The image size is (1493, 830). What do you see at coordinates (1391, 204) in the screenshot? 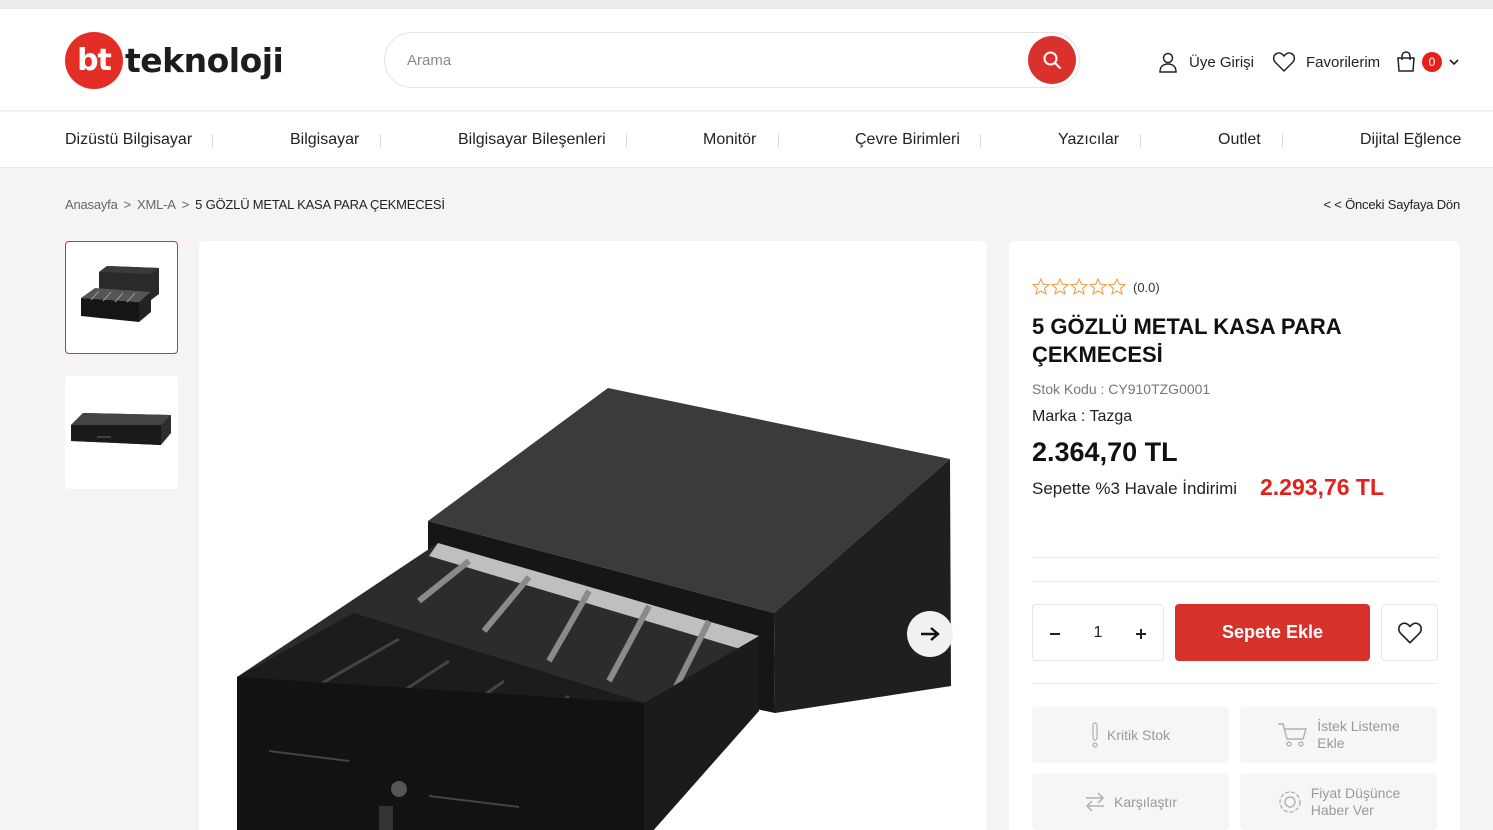
I see `back-link: < < Önceki Sayfaya Dön` at bounding box center [1391, 204].